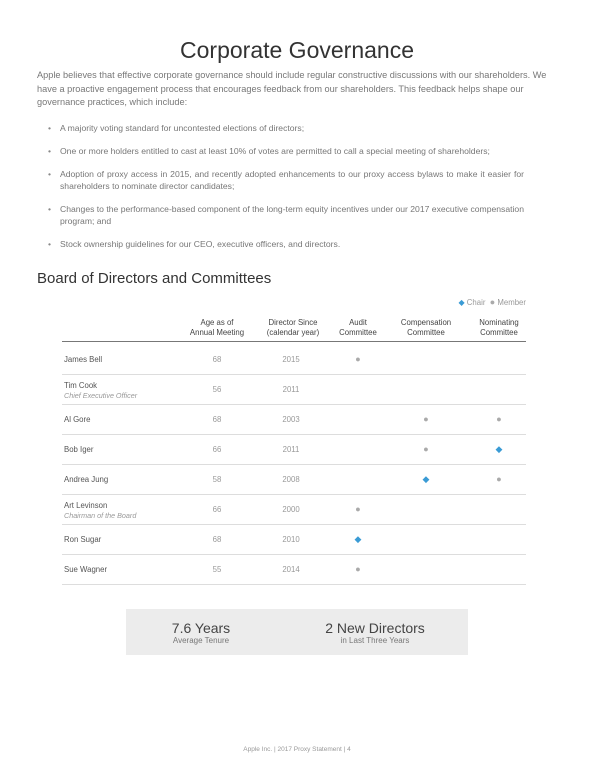 This screenshot has width=594, height=774. What do you see at coordinates (217, 569) in the screenshot?
I see `director-age: 55` at bounding box center [217, 569].